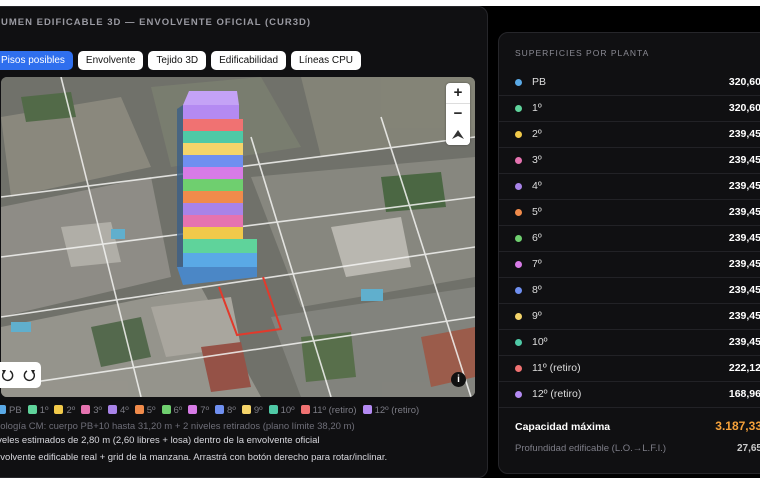 The width and height of the screenshot is (760, 478). Describe the element at coordinates (540, 342) in the screenshot. I see `floor-label: 10º` at that location.